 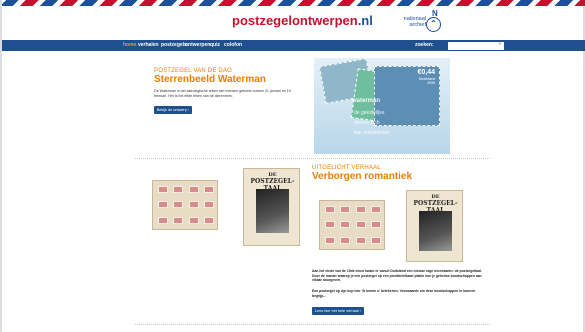 What do you see at coordinates (210, 79) in the screenshot?
I see `stamp-of-day-title: Sterrenbeeld Waterman` at bounding box center [210, 79].